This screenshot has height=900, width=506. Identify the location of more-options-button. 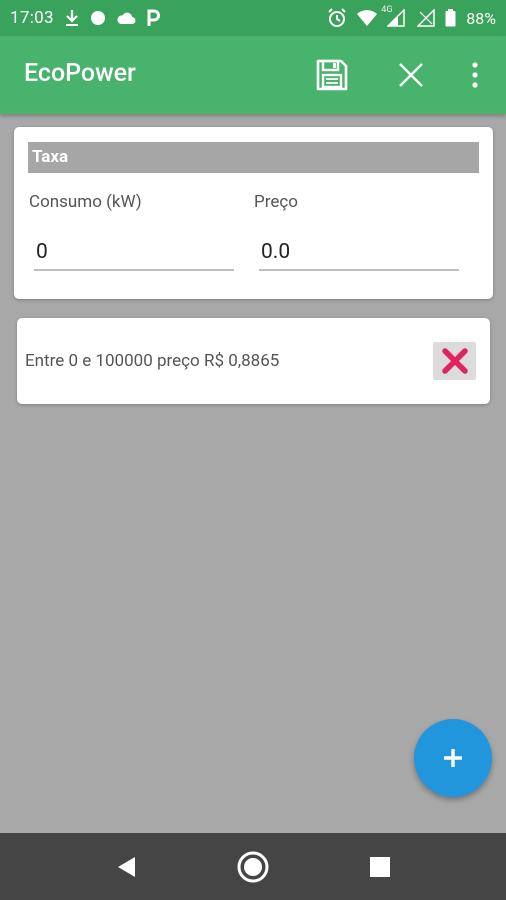
(475, 75).